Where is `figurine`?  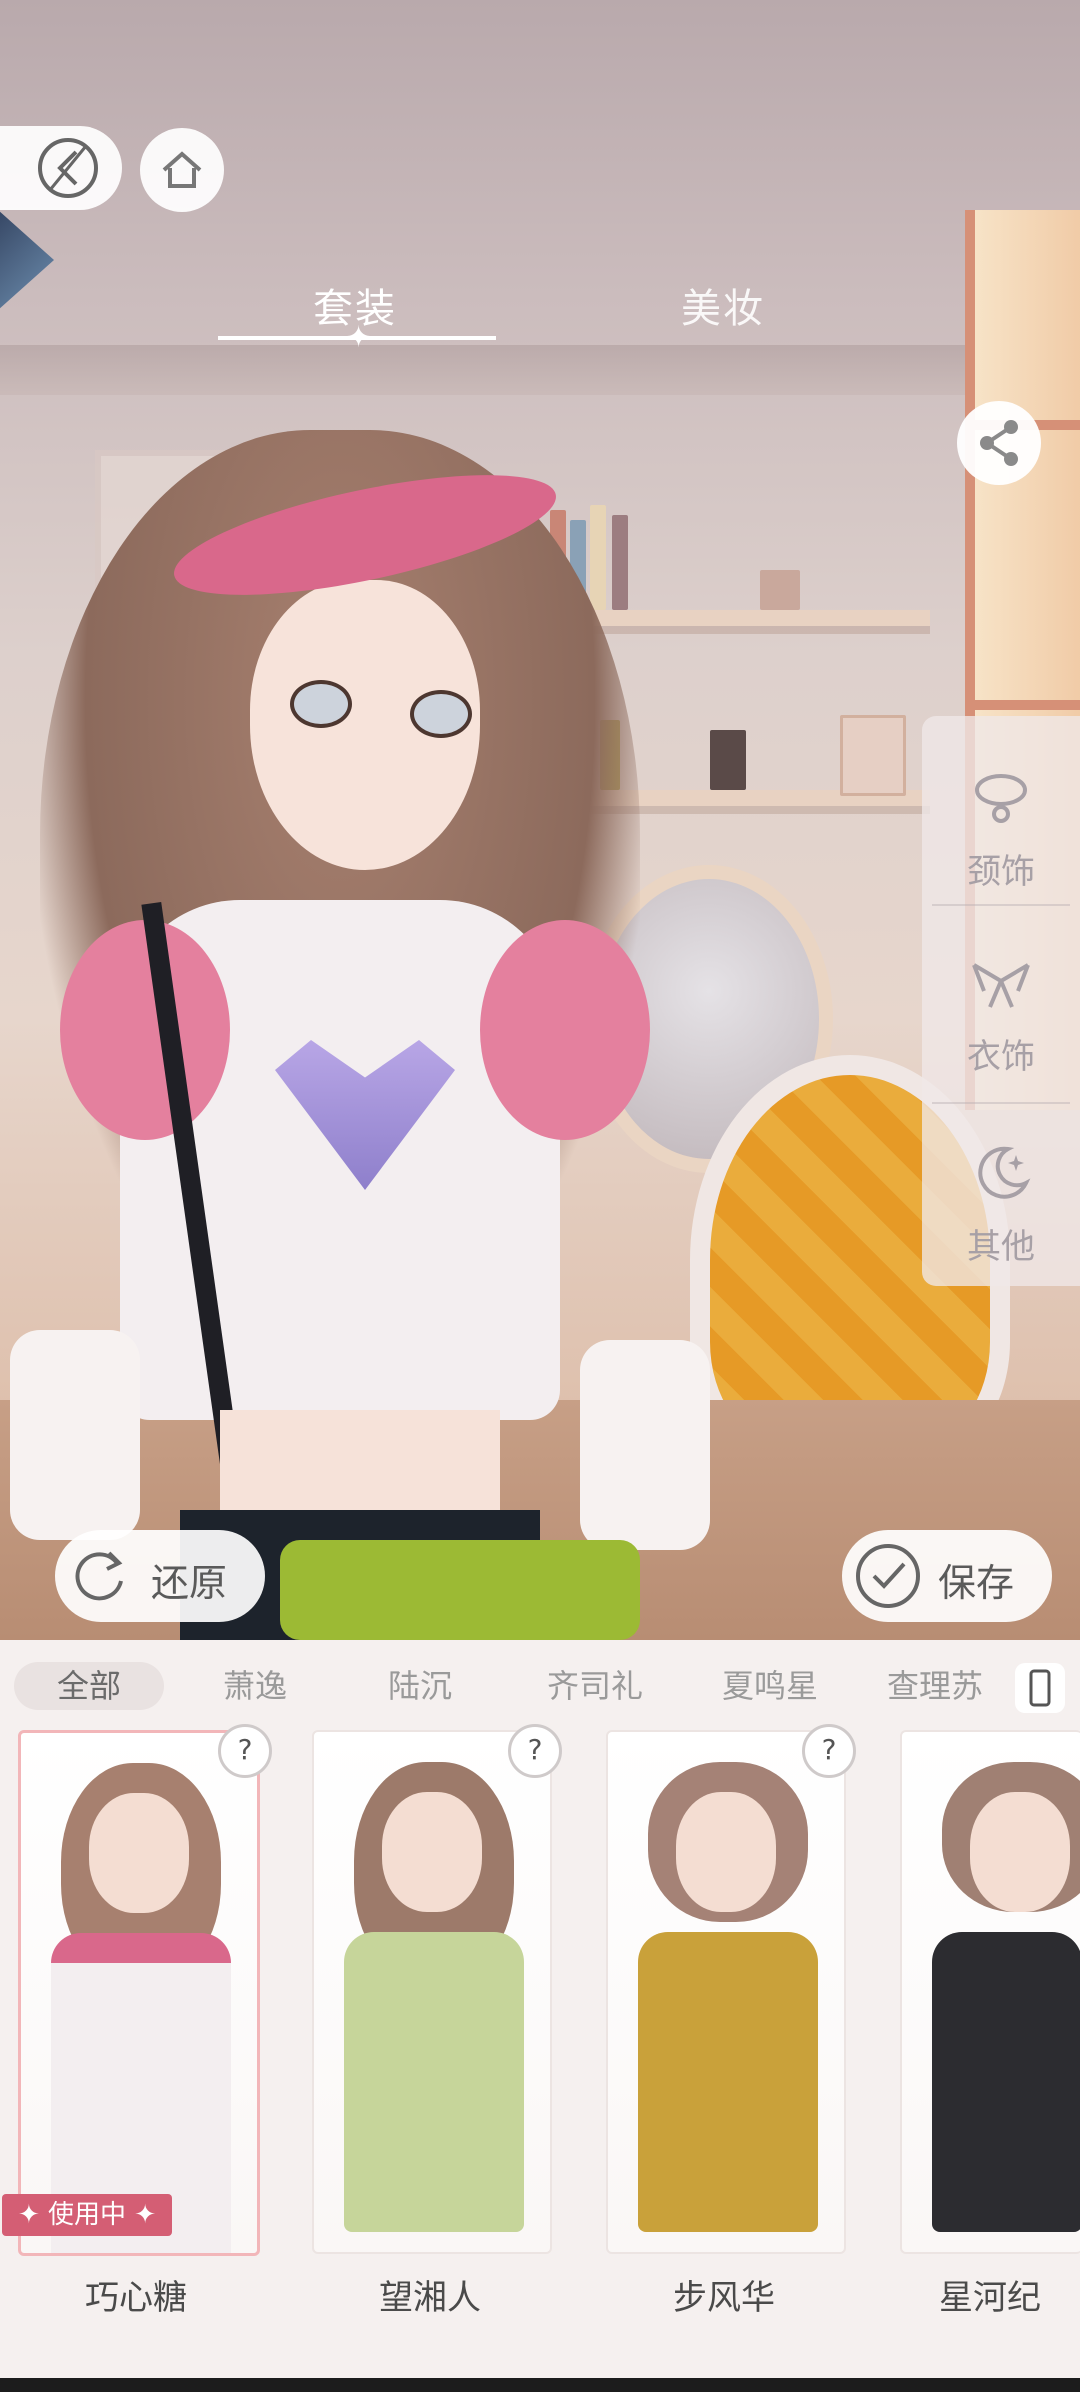 figurine is located at coordinates (728, 760).